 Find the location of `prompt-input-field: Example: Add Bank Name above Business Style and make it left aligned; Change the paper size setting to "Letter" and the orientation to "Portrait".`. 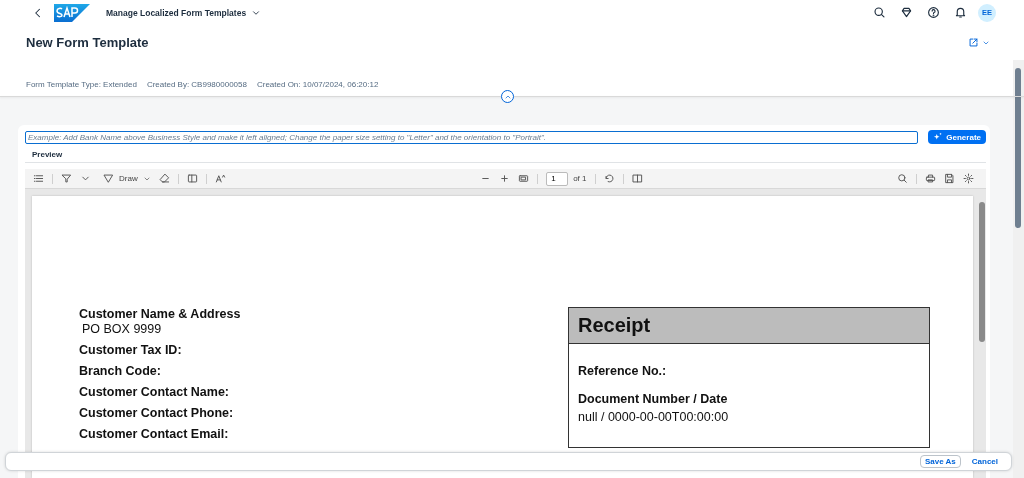

prompt-input-field: Example: Add Bank Name above Business Style and make it left aligned; Change the paper size setting to "Letter" and the orientation to "Portrait". is located at coordinates (472, 137).